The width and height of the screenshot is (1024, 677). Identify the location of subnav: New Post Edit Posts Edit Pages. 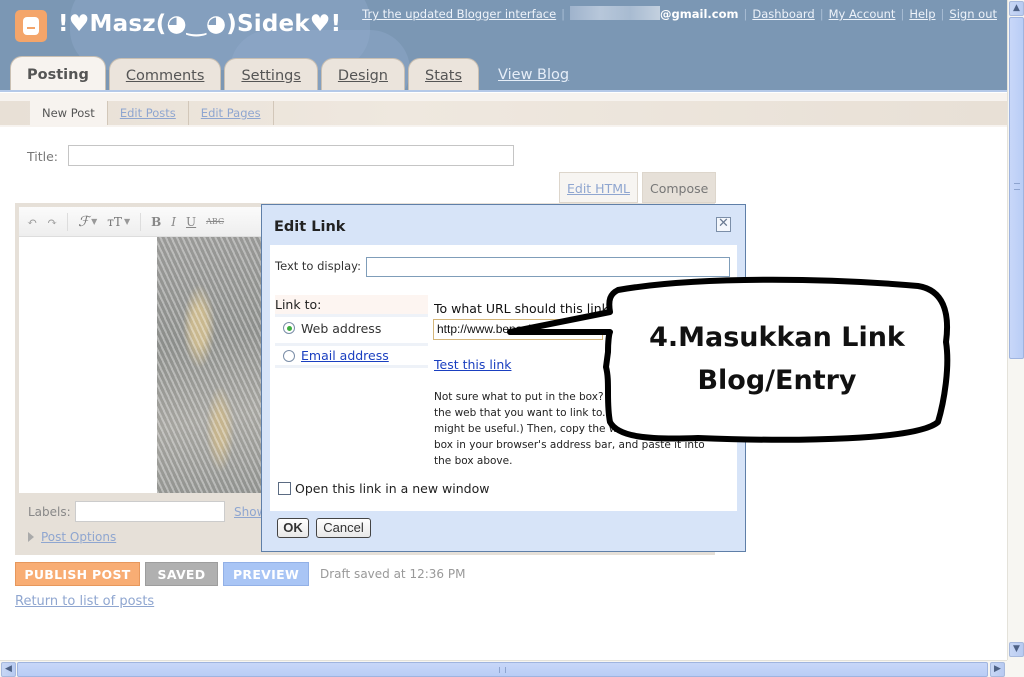
(503, 110).